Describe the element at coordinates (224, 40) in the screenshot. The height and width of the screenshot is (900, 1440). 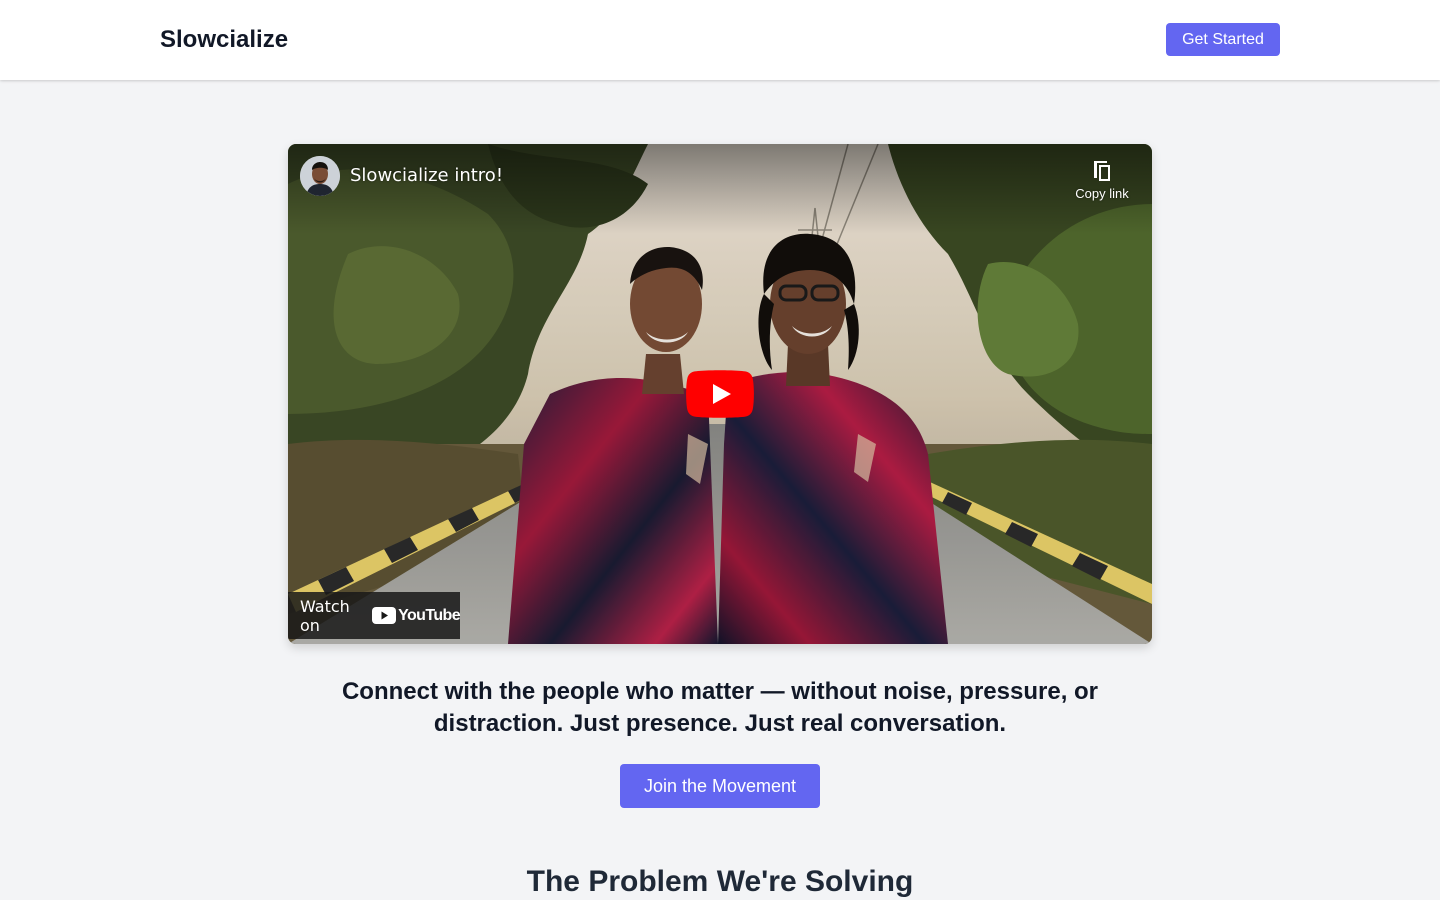
I see `brand-logo: Slowcialize` at that location.